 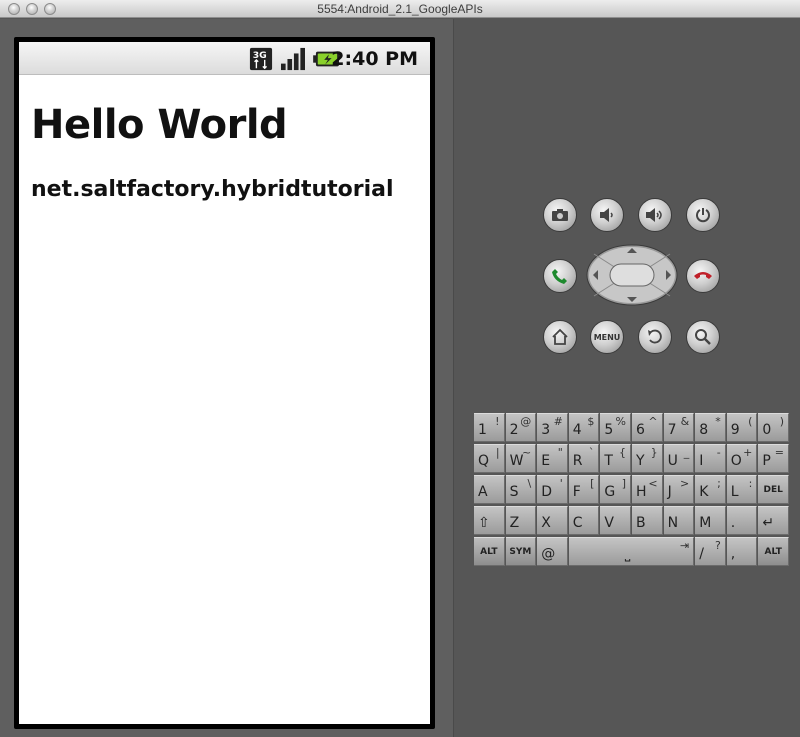 I want to click on key-row1-5: 6 ^, so click(x=647, y=427).